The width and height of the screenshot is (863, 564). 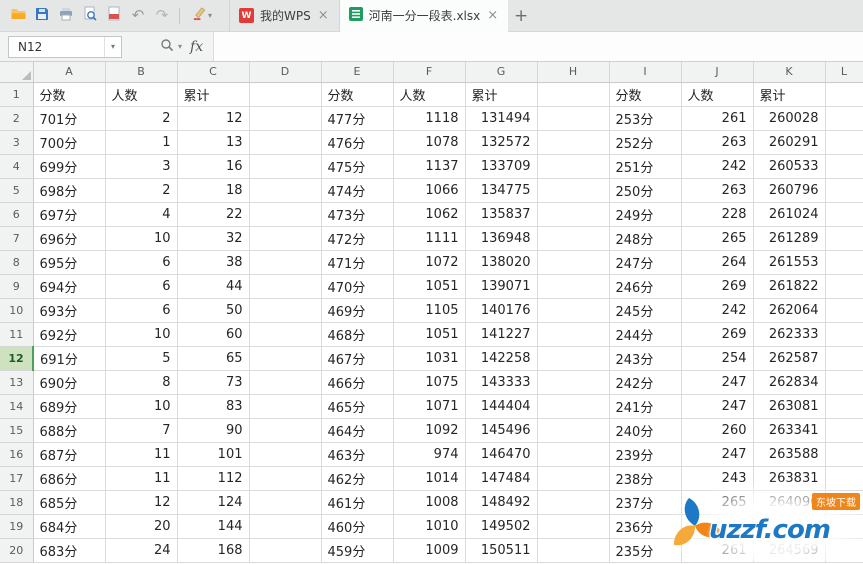 What do you see at coordinates (69, 190) in the screenshot?
I see `cell-A5: 698分` at bounding box center [69, 190].